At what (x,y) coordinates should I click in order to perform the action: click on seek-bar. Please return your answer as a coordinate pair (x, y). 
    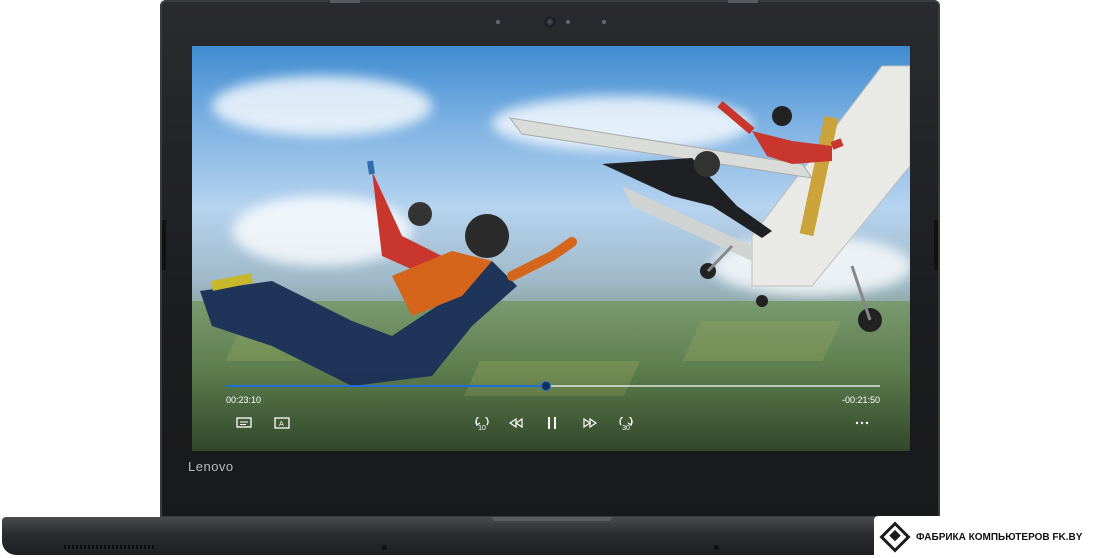
    Looking at the image, I should click on (553, 386).